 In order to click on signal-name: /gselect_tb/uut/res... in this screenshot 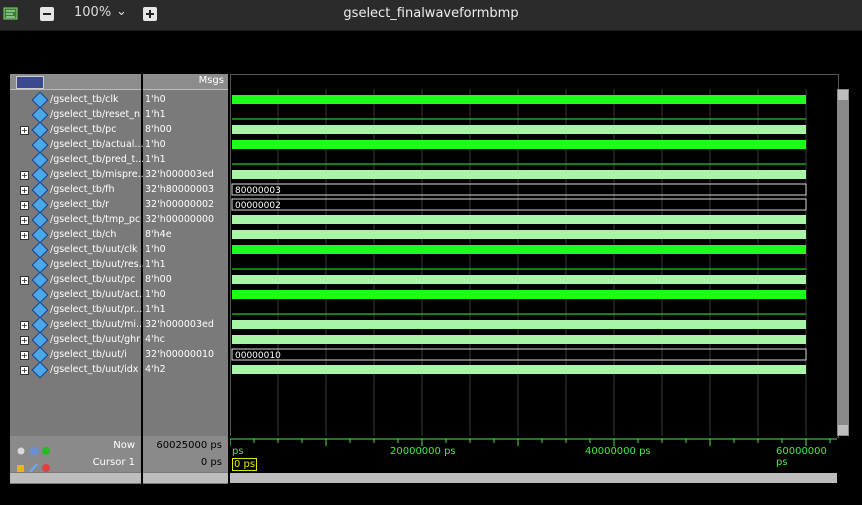, I will do `click(99, 264)`.